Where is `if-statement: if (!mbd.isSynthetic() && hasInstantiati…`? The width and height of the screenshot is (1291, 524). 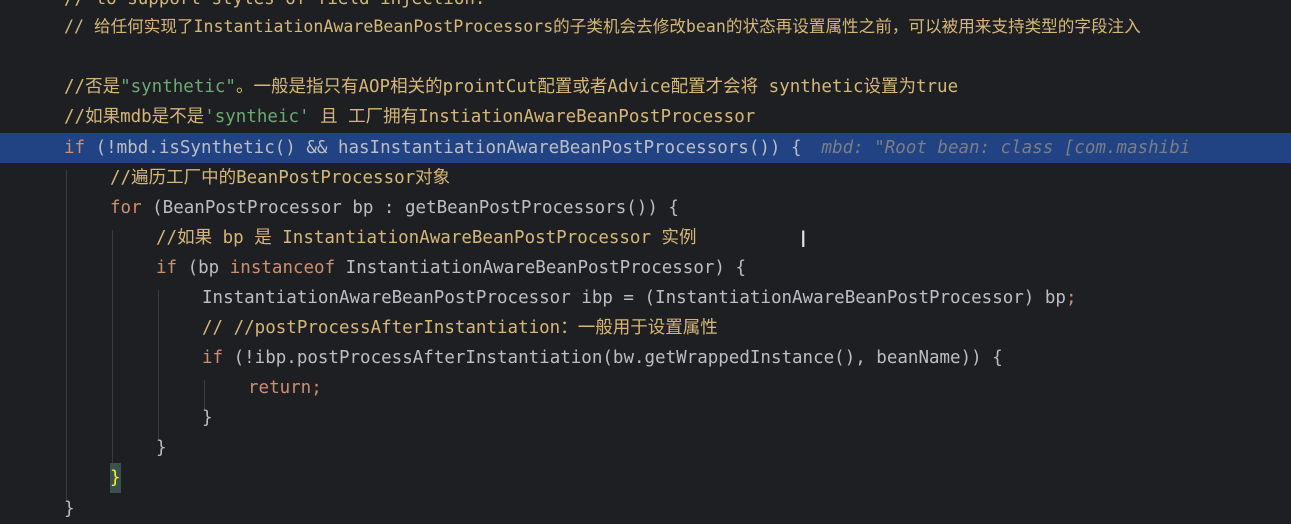
if-statement: if (!mbd.isSynthetic() && hasInstantiati… is located at coordinates (433, 148).